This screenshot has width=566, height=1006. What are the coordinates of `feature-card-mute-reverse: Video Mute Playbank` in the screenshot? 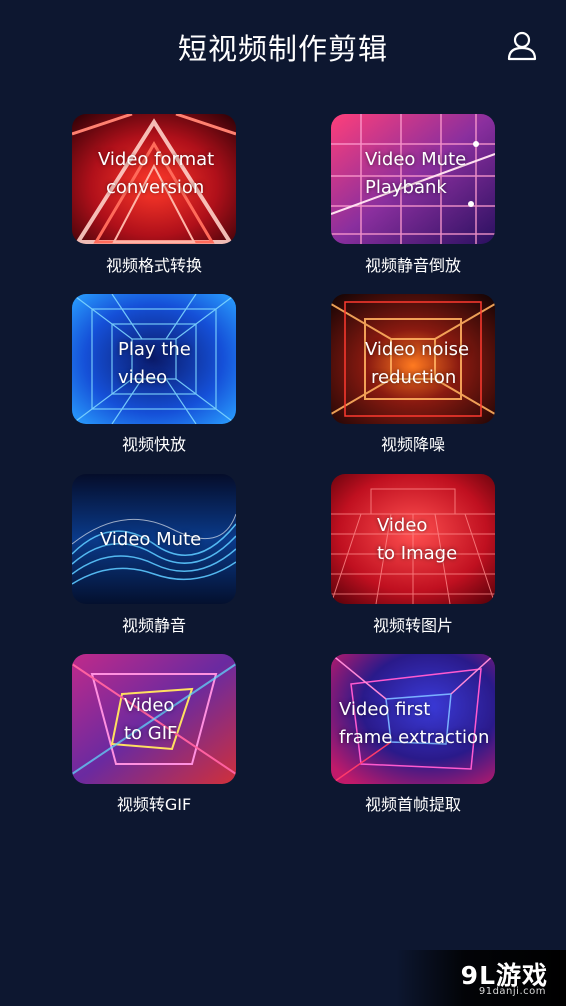 It's located at (413, 179).